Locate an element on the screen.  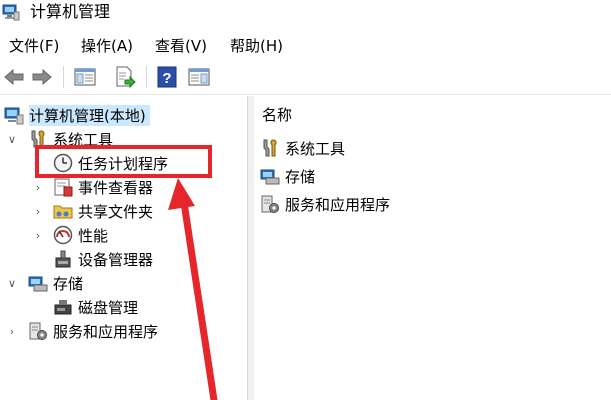
menu-help: 帮助(H) is located at coordinates (256, 46).